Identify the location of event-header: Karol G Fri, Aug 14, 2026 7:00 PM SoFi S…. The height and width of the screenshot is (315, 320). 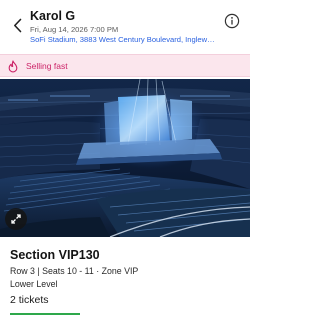
(125, 25).